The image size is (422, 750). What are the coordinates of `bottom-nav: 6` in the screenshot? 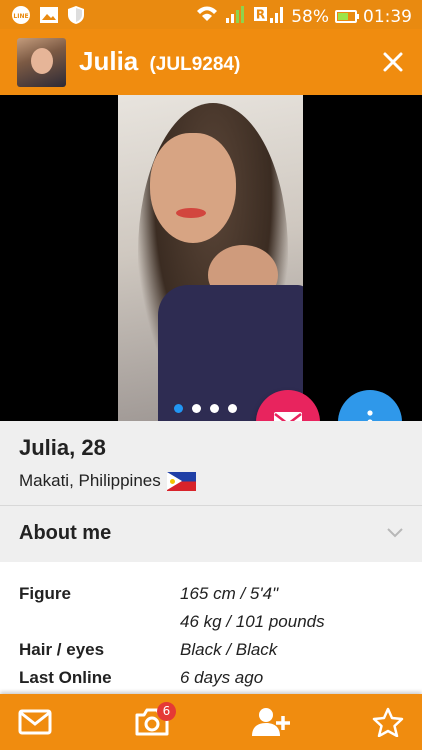 It's located at (211, 722).